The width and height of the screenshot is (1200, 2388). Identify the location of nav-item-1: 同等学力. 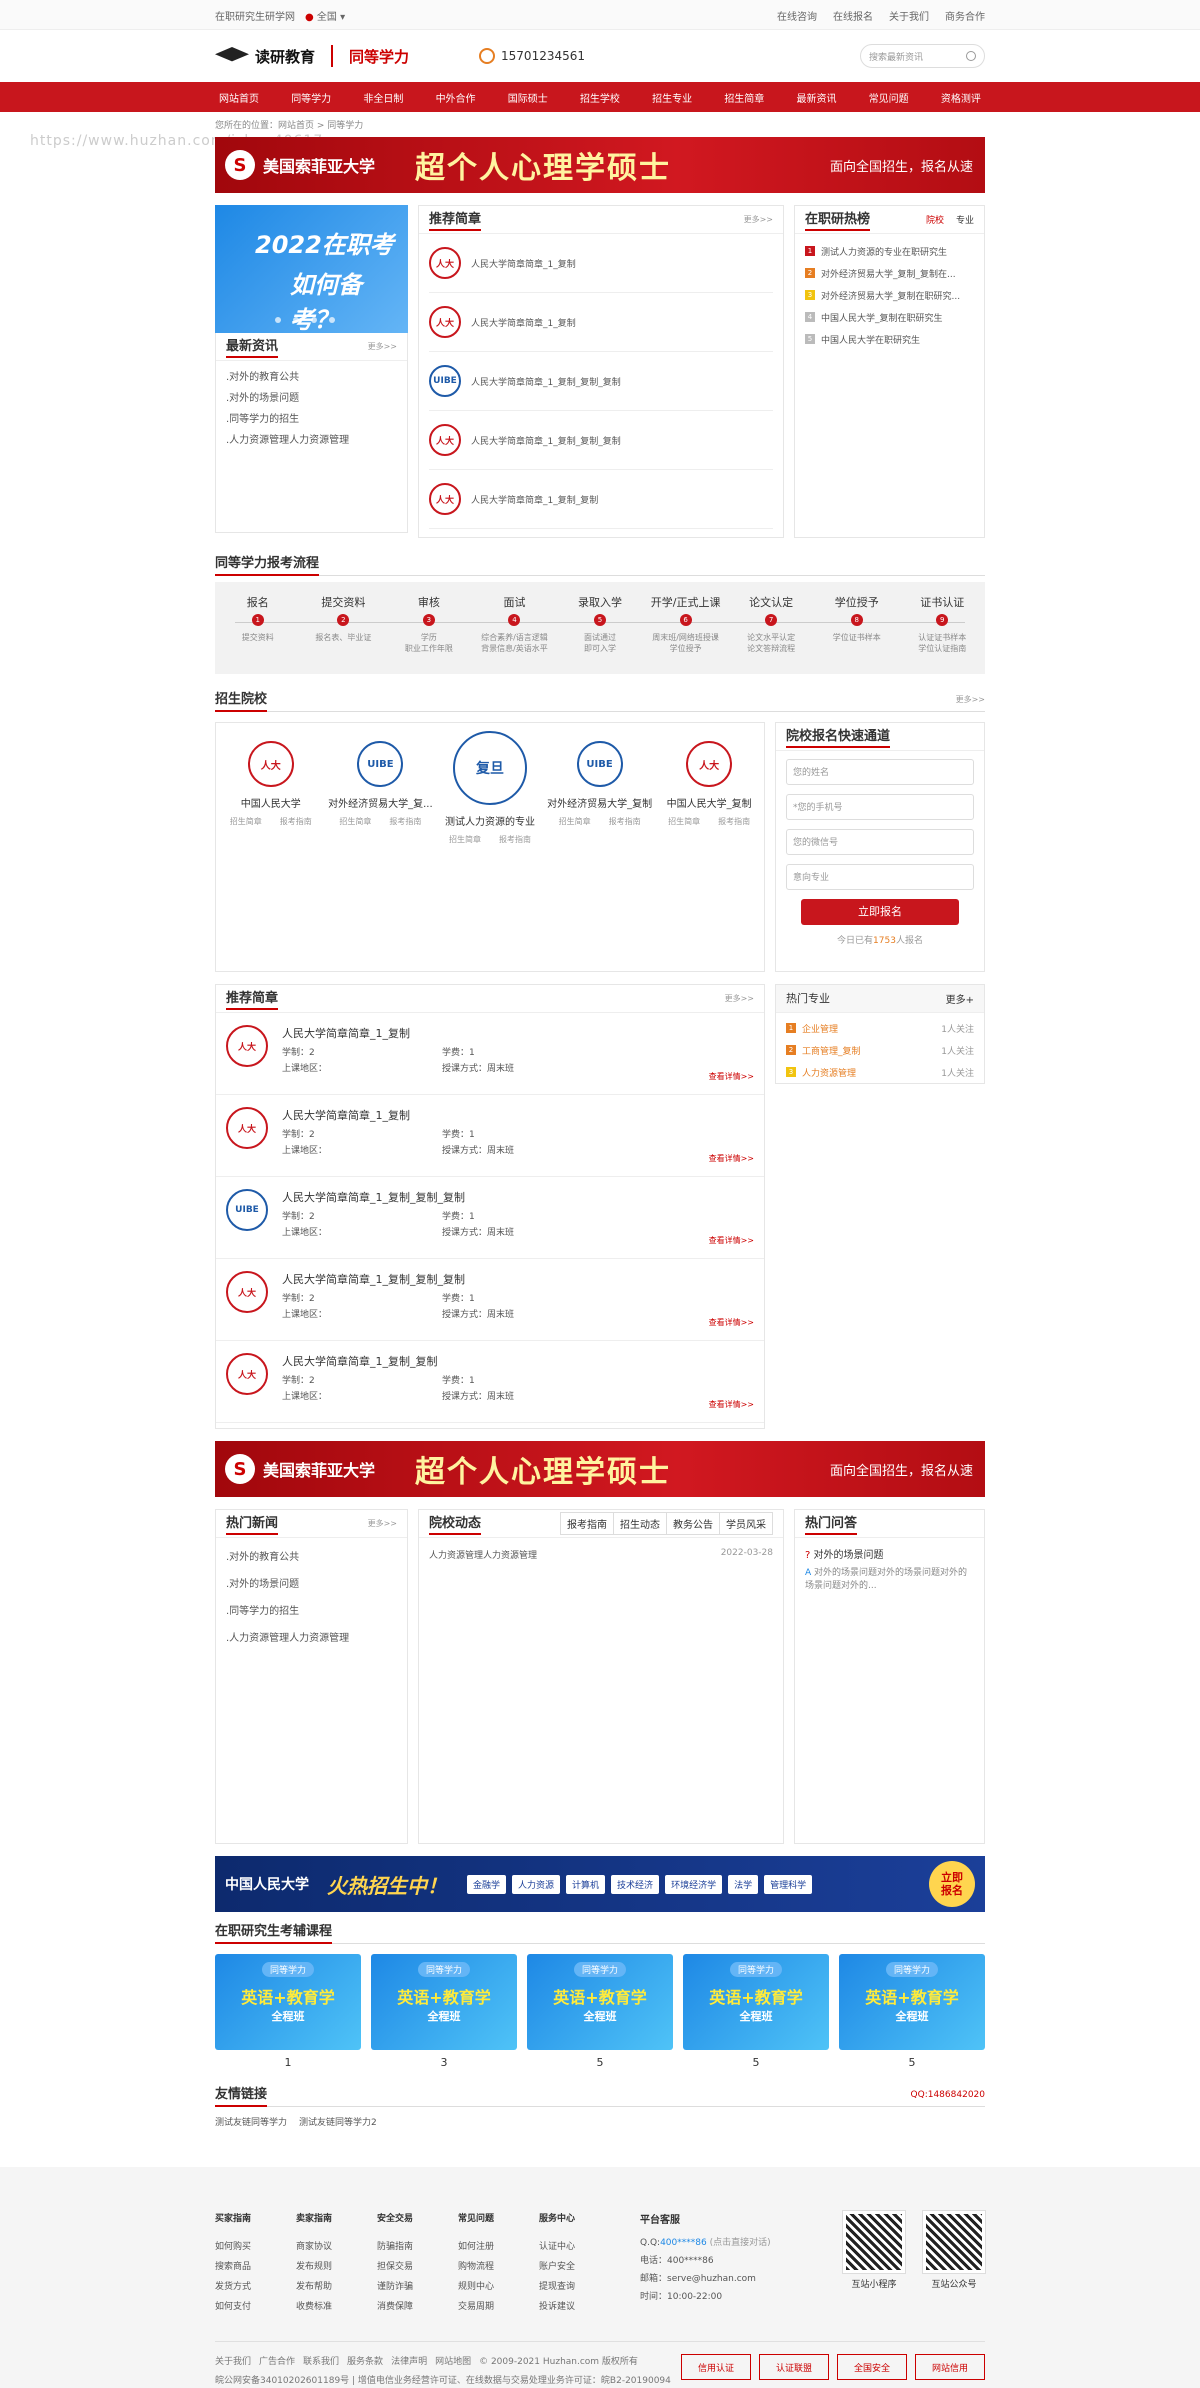
(311, 97).